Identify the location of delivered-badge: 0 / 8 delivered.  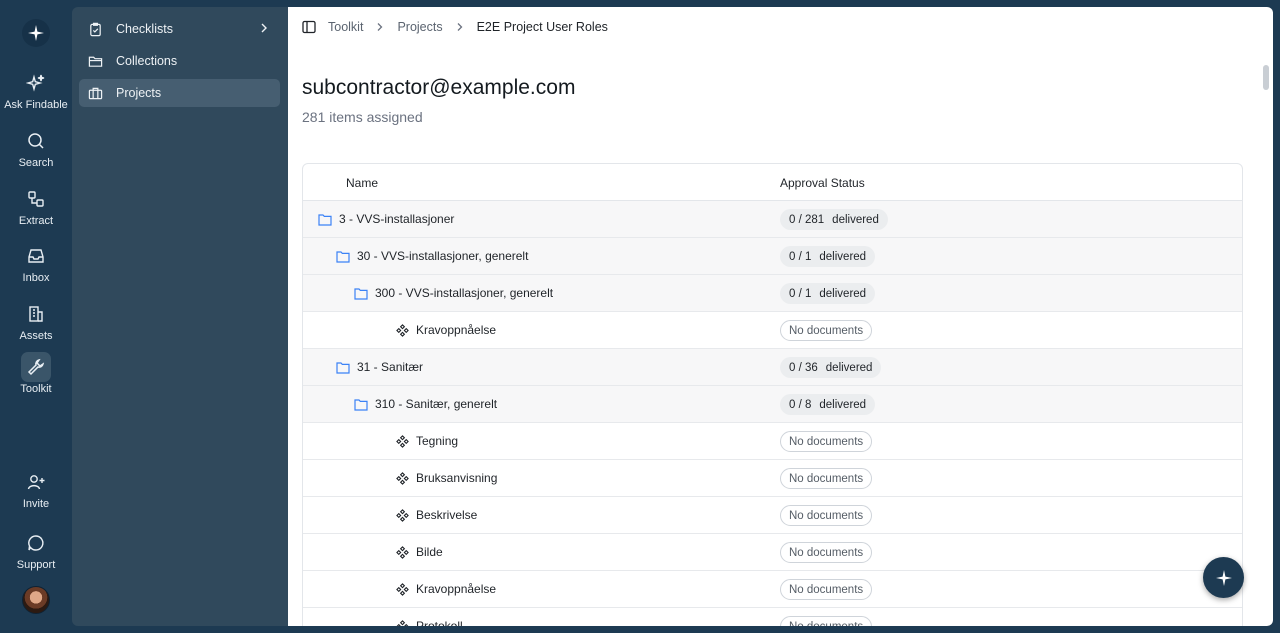
(828, 404).